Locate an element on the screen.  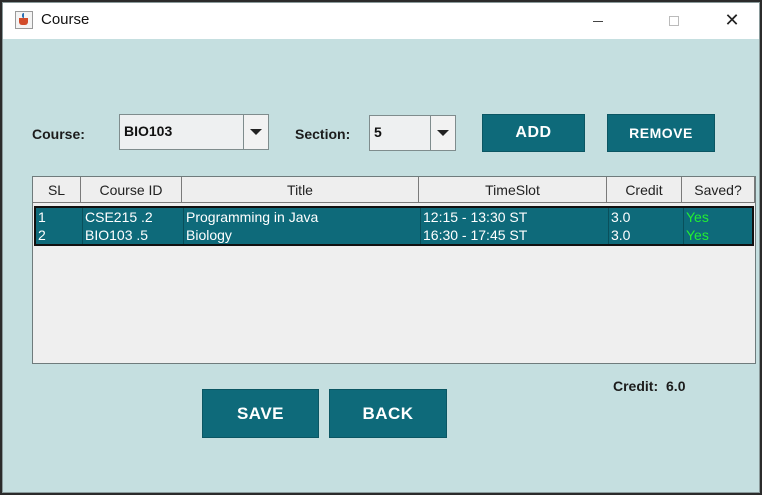
column-header-title: Title is located at coordinates (300, 190).